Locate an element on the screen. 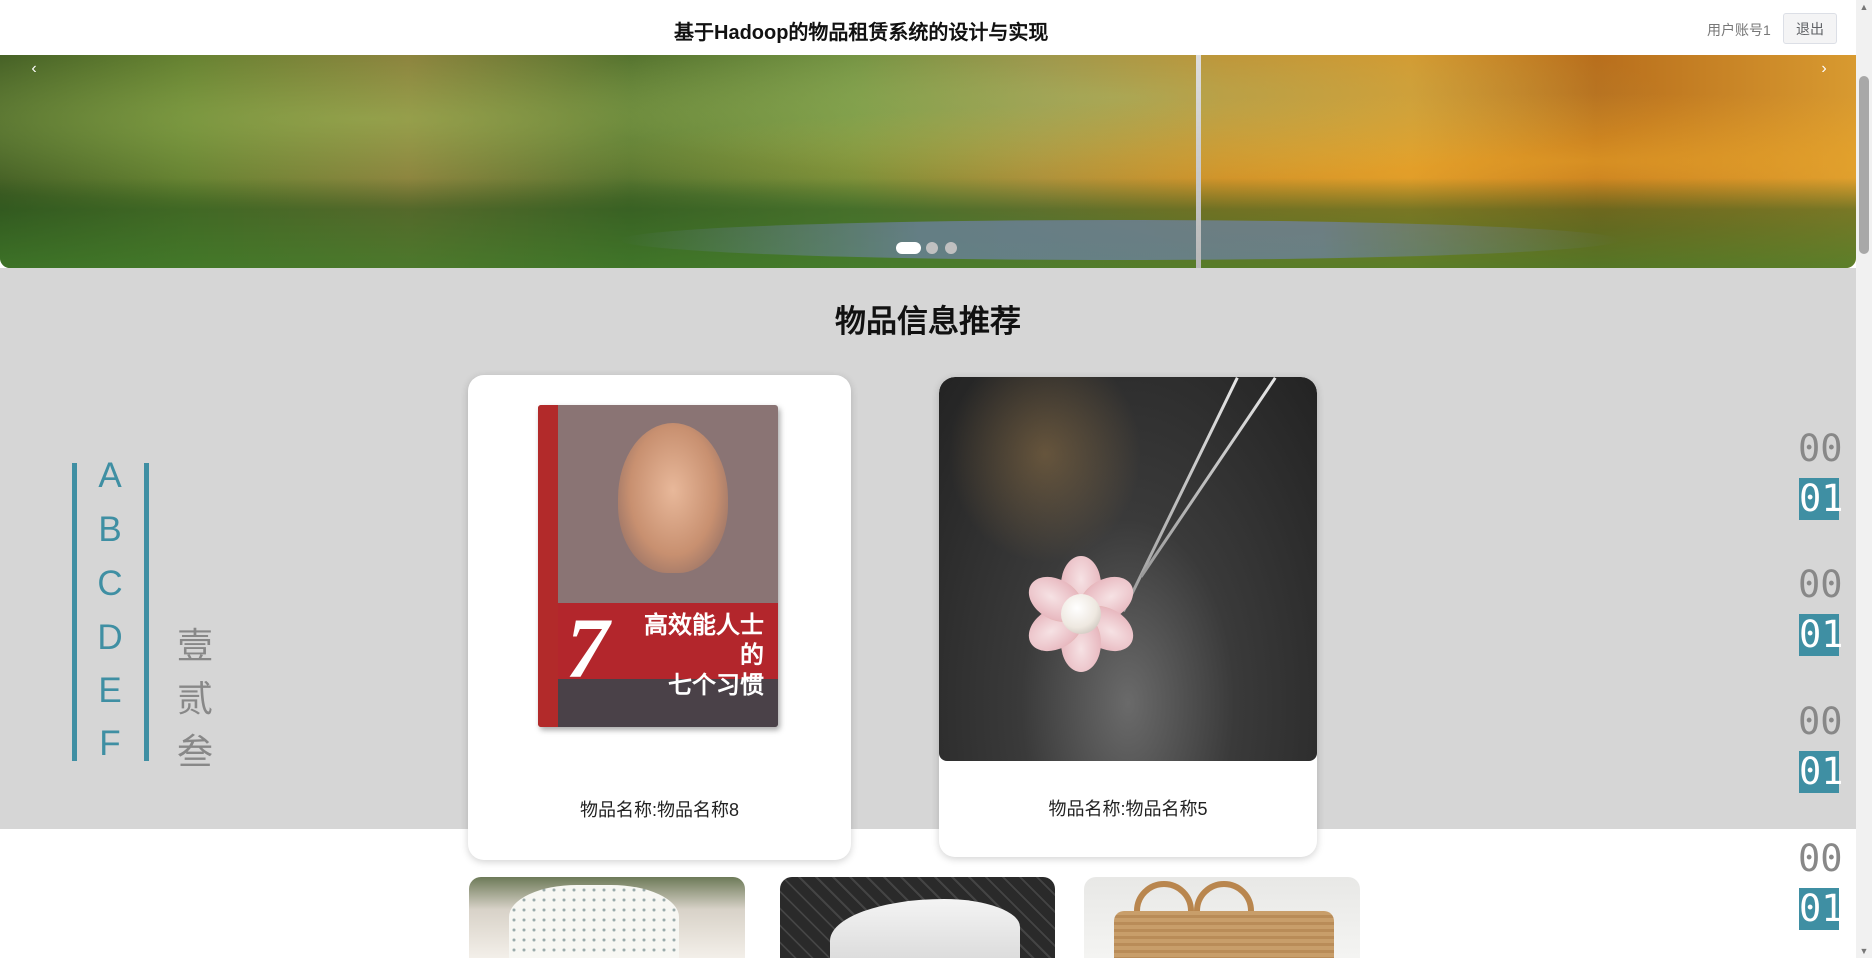 This screenshot has height=958, width=1872. banner-path is located at coordinates (1120, 240).